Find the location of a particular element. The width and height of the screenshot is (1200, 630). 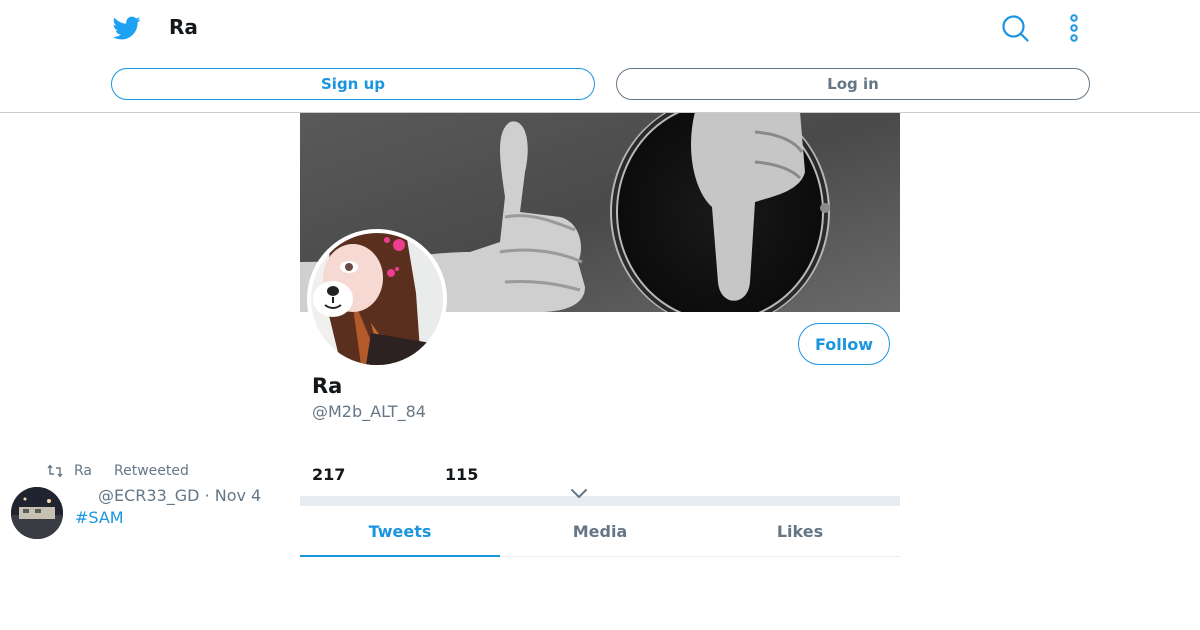

follow-button: Follow is located at coordinates (844, 344).